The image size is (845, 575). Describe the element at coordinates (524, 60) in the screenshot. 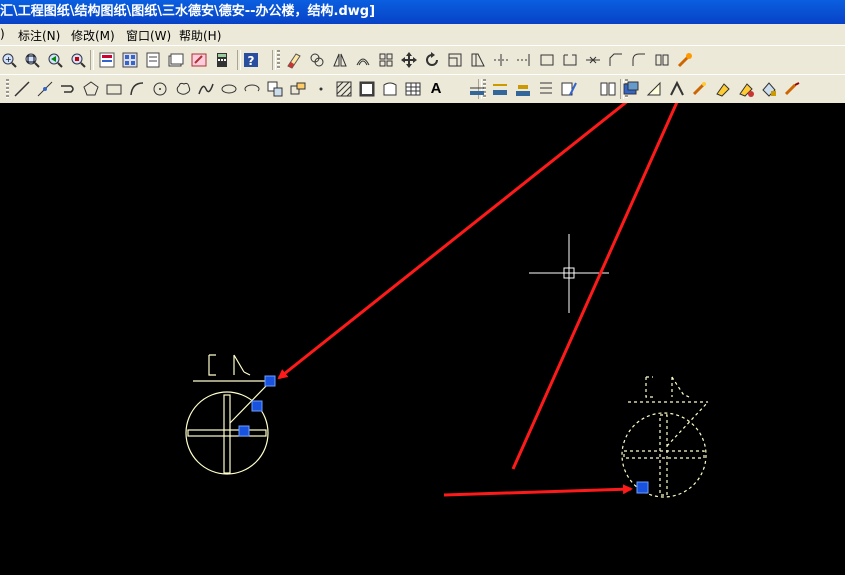

I see `extend-button` at that location.